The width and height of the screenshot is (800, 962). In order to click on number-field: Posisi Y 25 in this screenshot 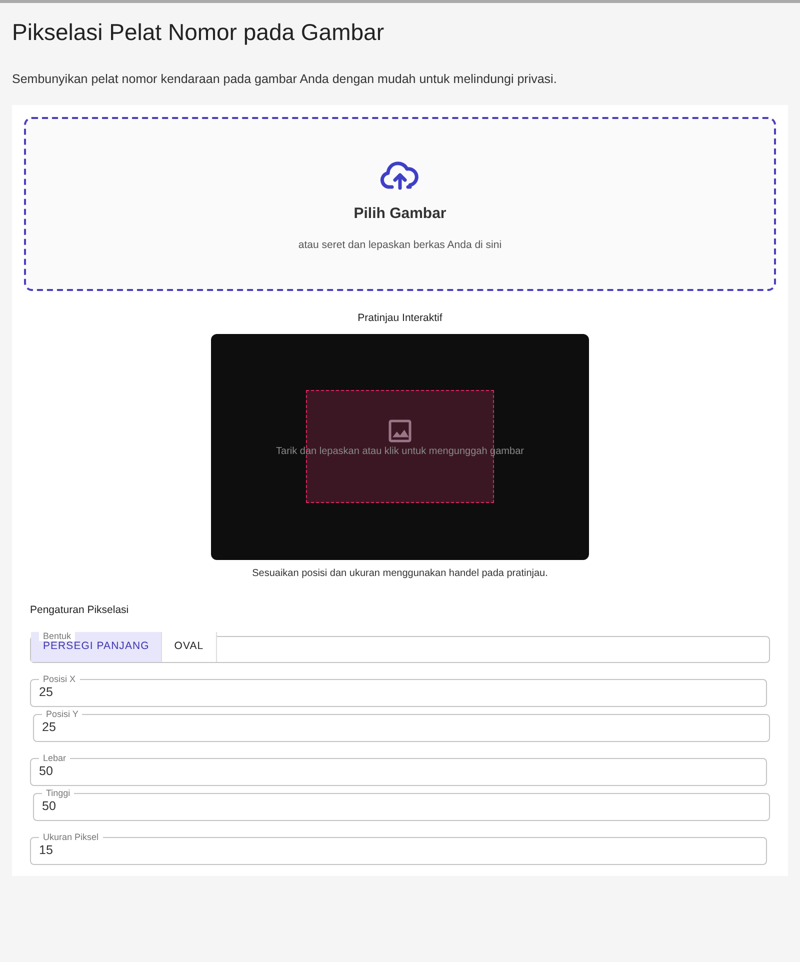, I will do `click(401, 726)`.